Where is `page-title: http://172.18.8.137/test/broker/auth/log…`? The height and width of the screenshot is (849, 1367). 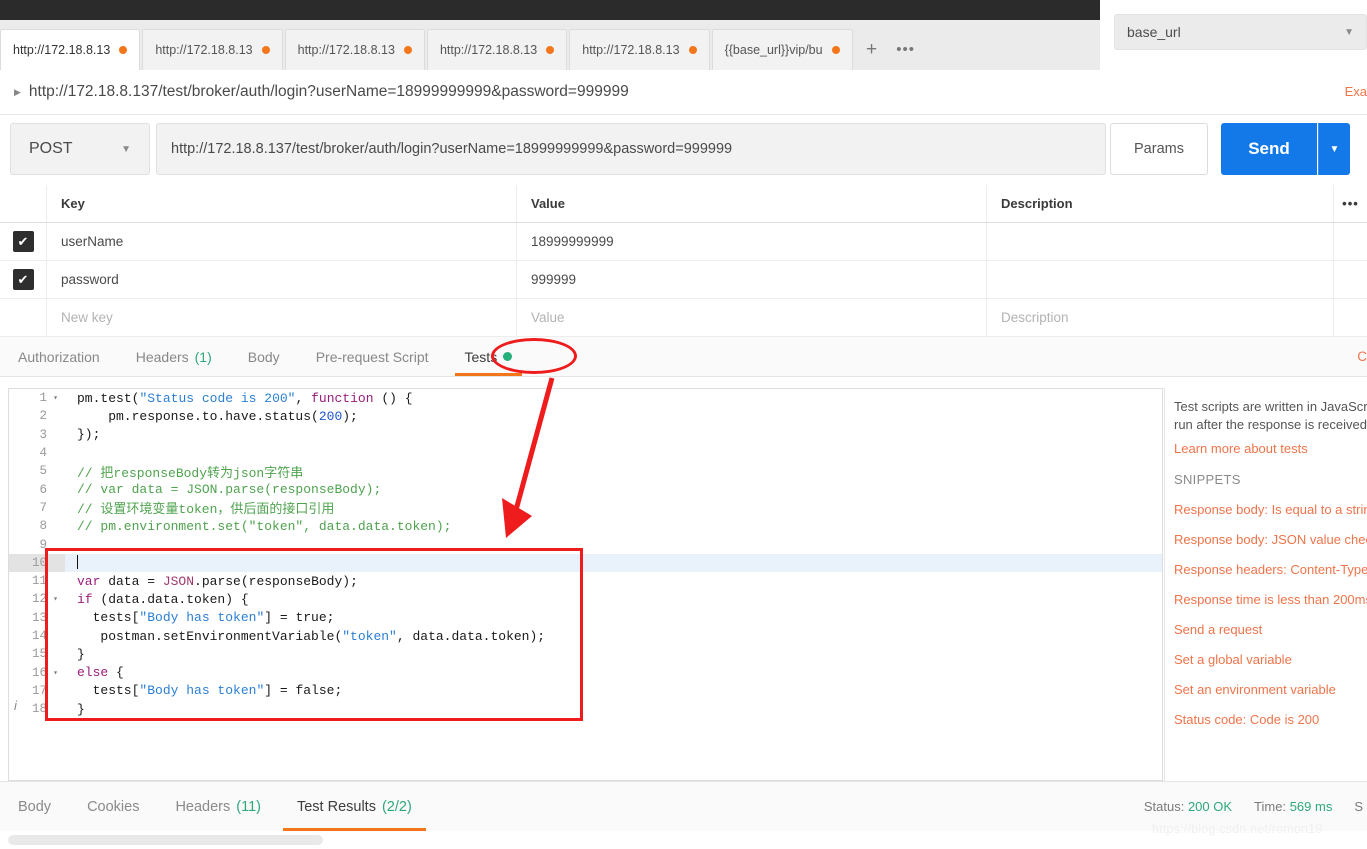
page-title: http://172.18.8.137/test/broker/auth/log… is located at coordinates (328, 91).